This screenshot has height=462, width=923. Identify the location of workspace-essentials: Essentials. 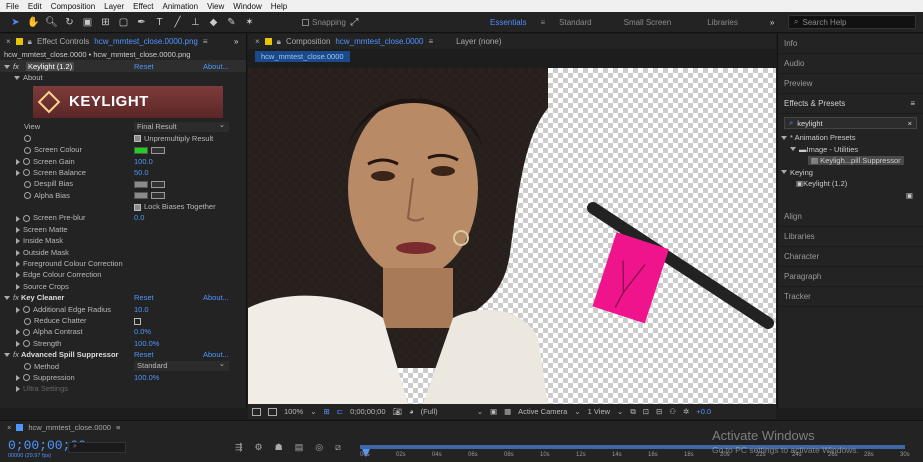
(508, 22).